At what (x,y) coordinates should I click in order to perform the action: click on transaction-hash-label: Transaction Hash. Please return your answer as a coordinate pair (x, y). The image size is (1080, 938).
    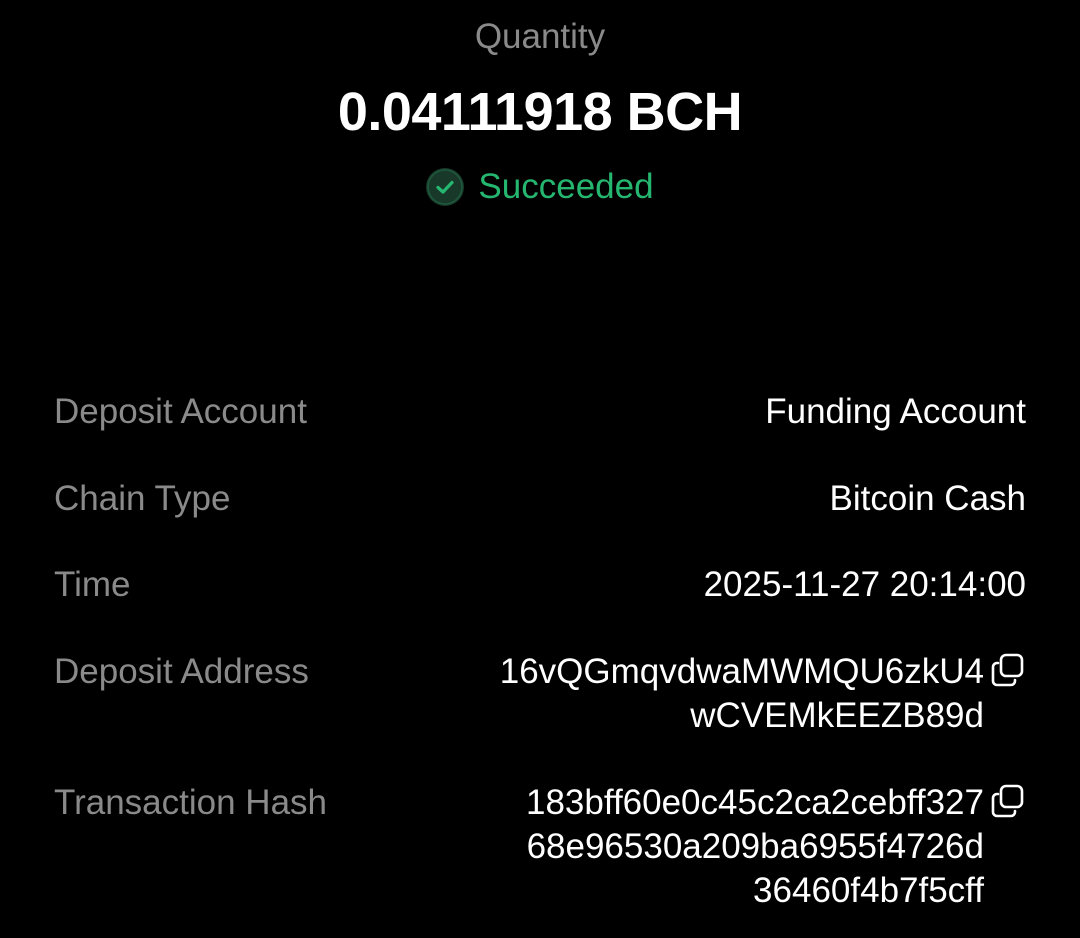
    Looking at the image, I should click on (190, 802).